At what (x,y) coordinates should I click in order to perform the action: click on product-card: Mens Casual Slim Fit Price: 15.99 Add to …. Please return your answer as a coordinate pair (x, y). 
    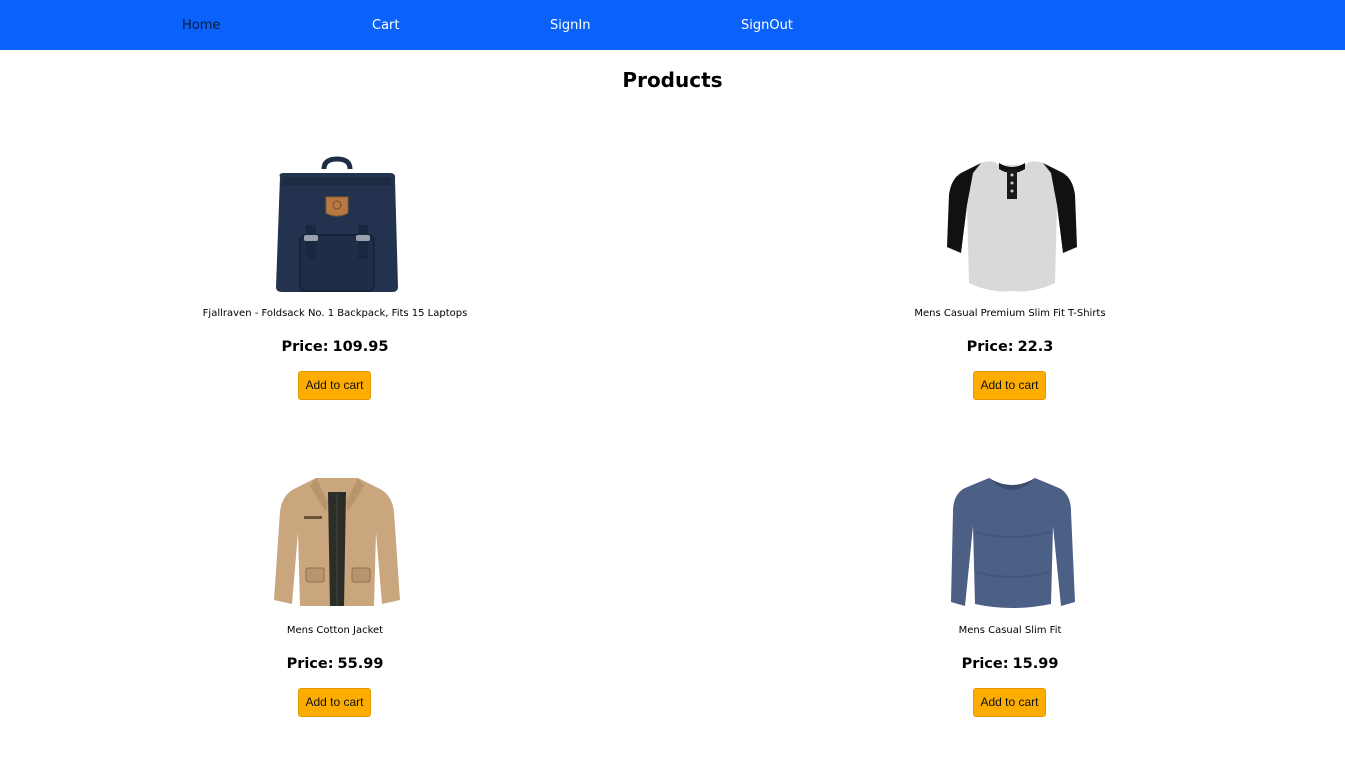
    Looking at the image, I should click on (1010, 622).